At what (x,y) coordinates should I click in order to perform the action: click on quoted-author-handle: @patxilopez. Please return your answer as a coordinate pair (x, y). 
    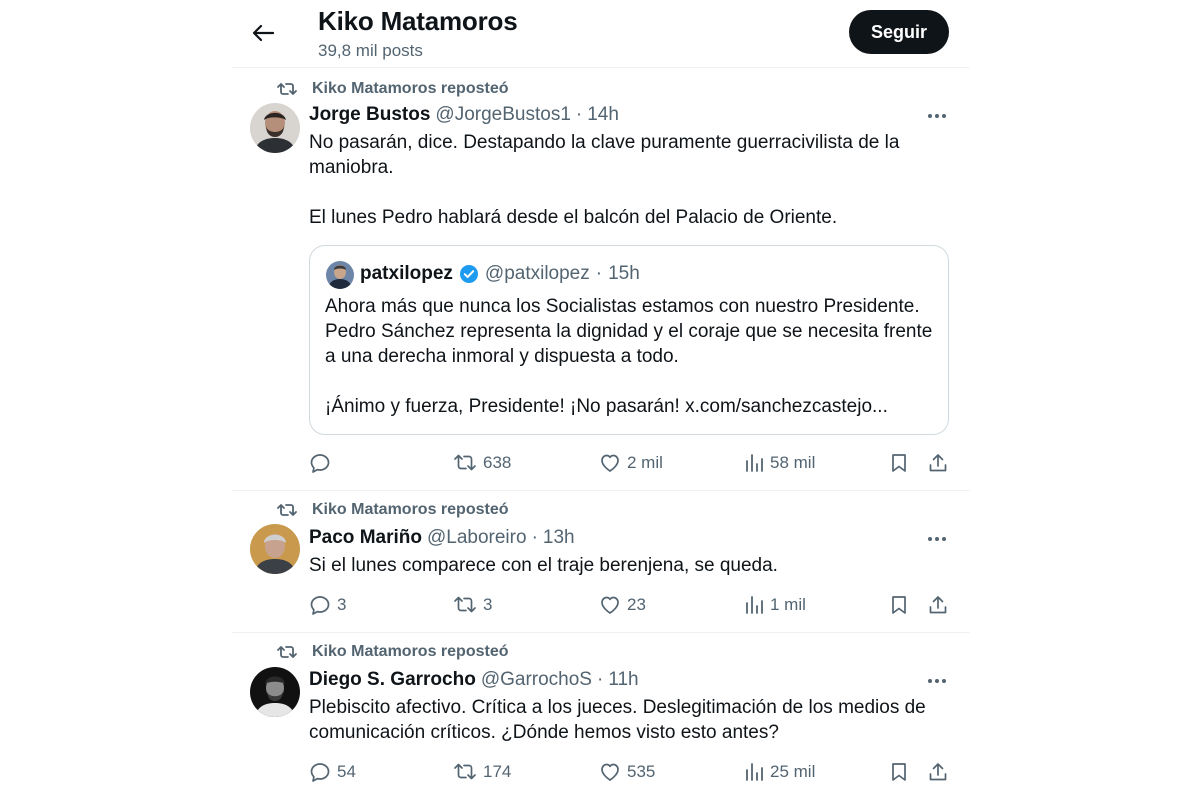
    Looking at the image, I should click on (537, 273).